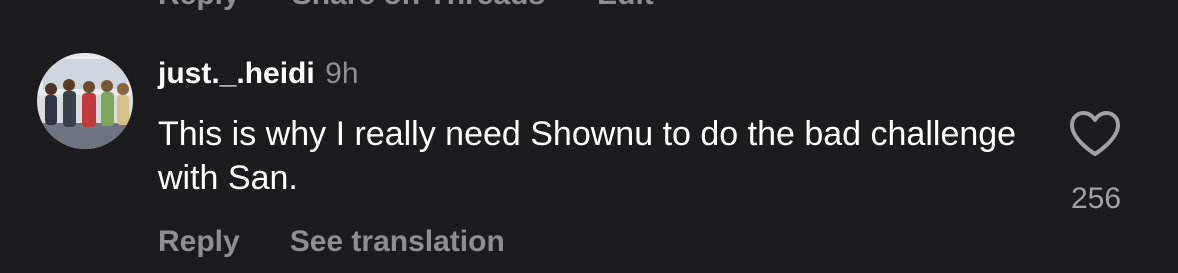 Image resolution: width=1178 pixels, height=273 pixels. I want to click on avatar-photo-icon, so click(85, 101).